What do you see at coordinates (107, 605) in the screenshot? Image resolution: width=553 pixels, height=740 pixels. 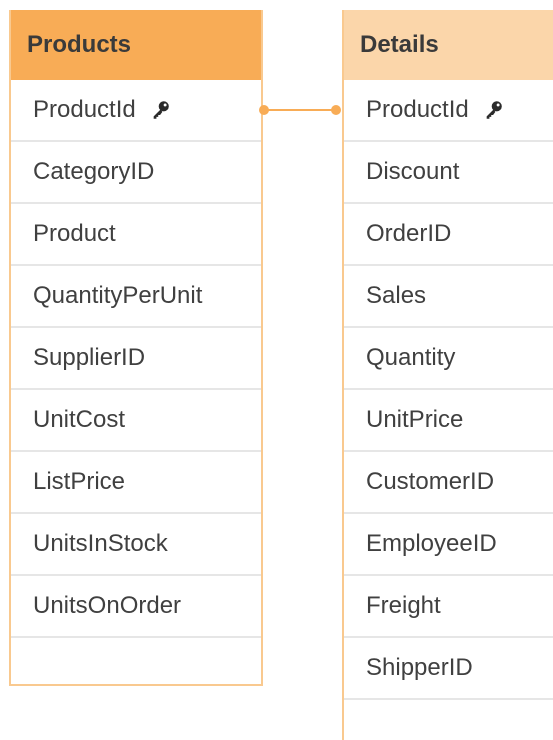 I see `products-field-name: UnitsOnOrder` at bounding box center [107, 605].